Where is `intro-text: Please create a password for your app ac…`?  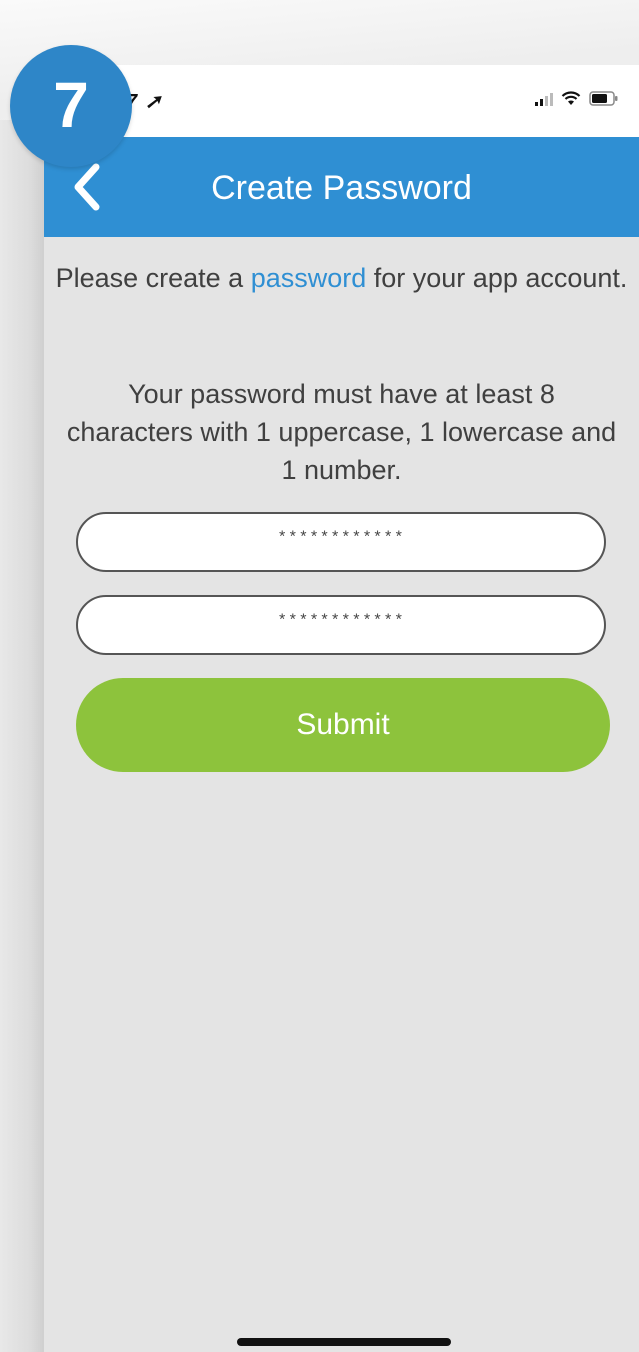
intro-text: Please create a password for your app ac… is located at coordinates (341, 278).